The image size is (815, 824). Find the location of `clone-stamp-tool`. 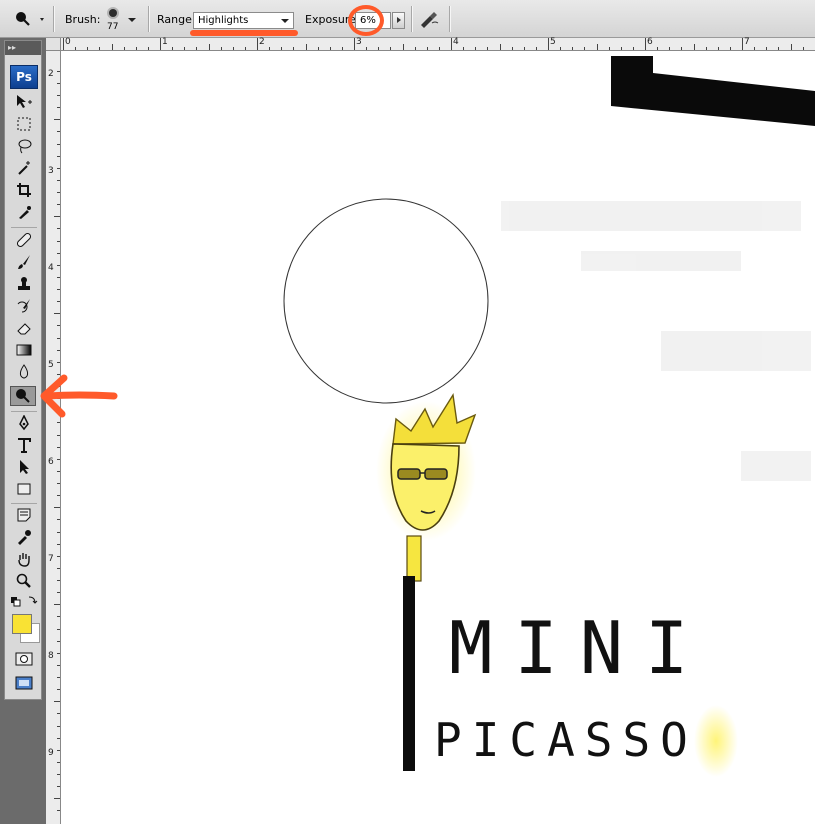

clone-stamp-tool is located at coordinates (24, 284).